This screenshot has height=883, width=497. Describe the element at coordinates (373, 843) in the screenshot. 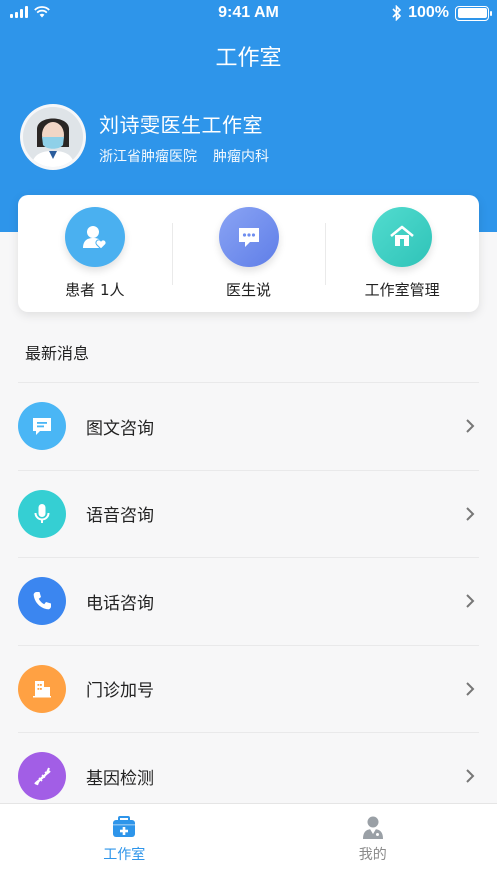

I see `tab-mine: 我的` at that location.